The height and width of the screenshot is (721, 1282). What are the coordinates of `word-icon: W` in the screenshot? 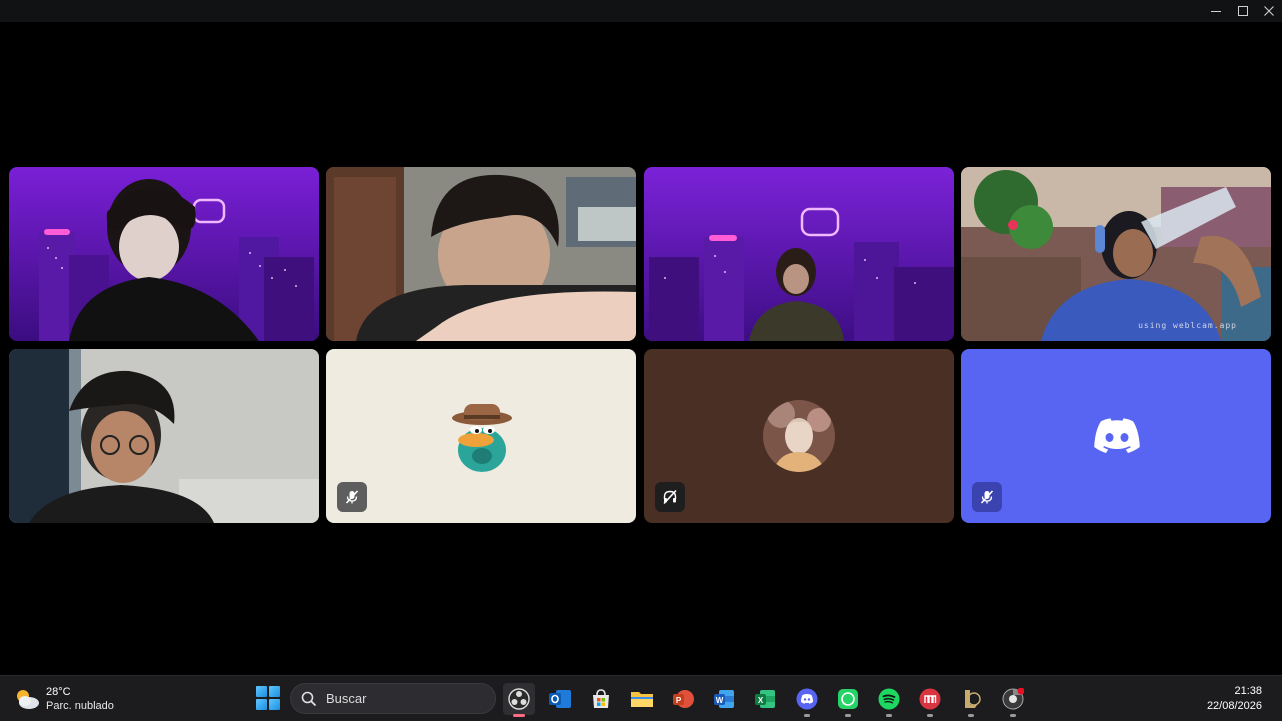 It's located at (724, 699).